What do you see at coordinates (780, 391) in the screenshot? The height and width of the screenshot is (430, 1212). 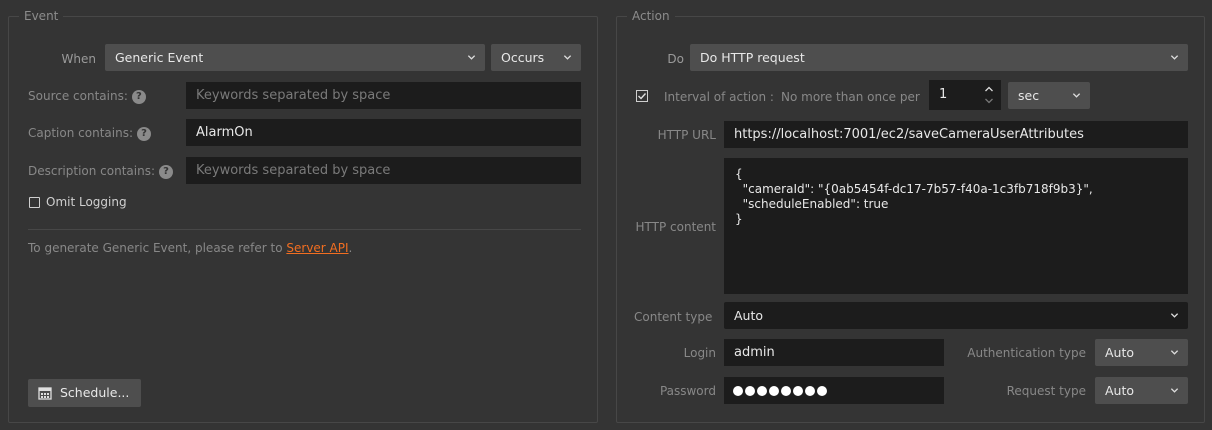 I see `password-mask` at bounding box center [780, 391].